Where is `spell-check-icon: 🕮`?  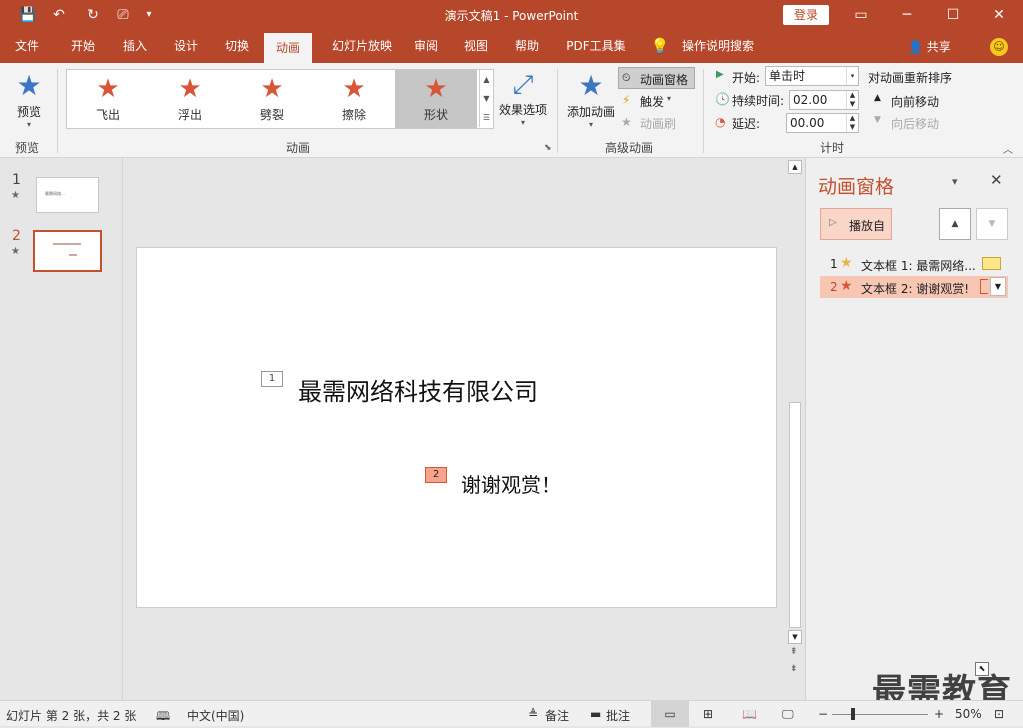 spell-check-icon: 🕮 is located at coordinates (163, 717).